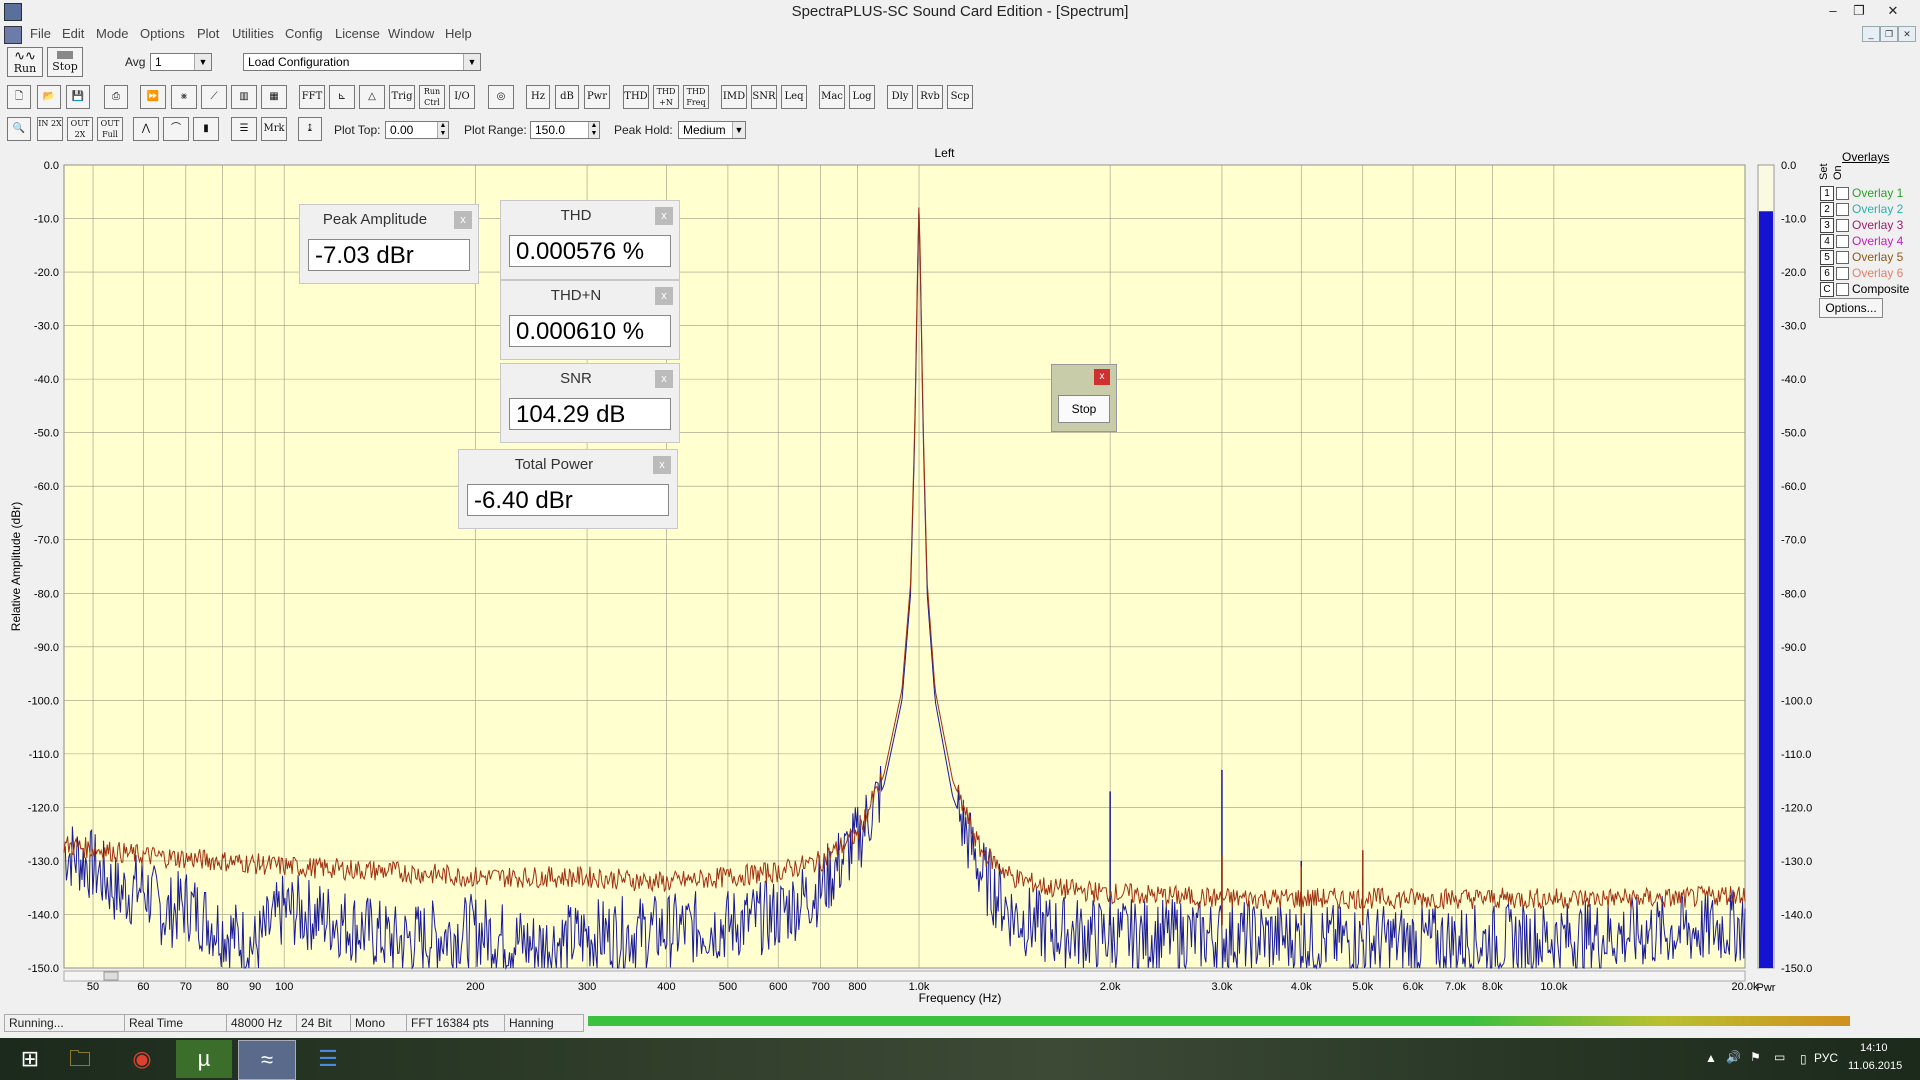 Image resolution: width=1920 pixels, height=1080 pixels. I want to click on pwr-button: Pwr, so click(597, 97).